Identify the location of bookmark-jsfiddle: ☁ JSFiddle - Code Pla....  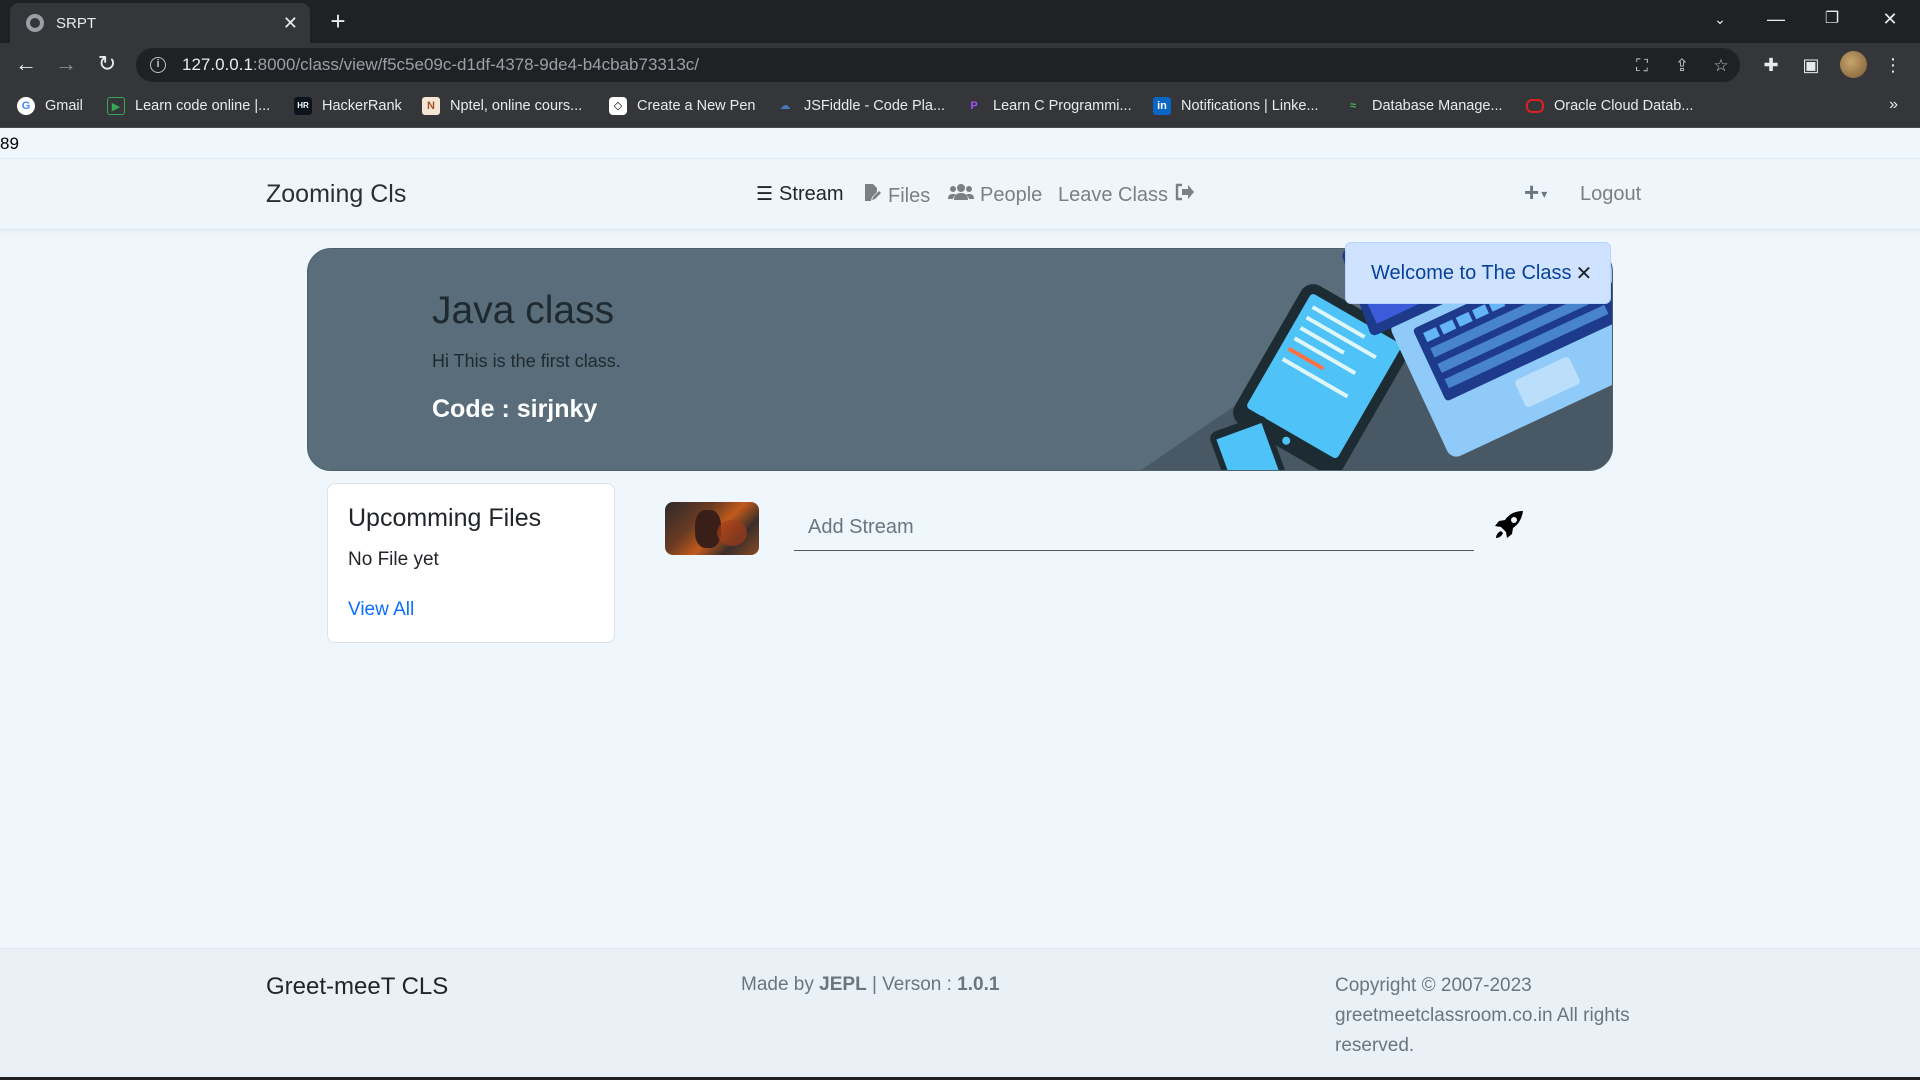
(861, 106).